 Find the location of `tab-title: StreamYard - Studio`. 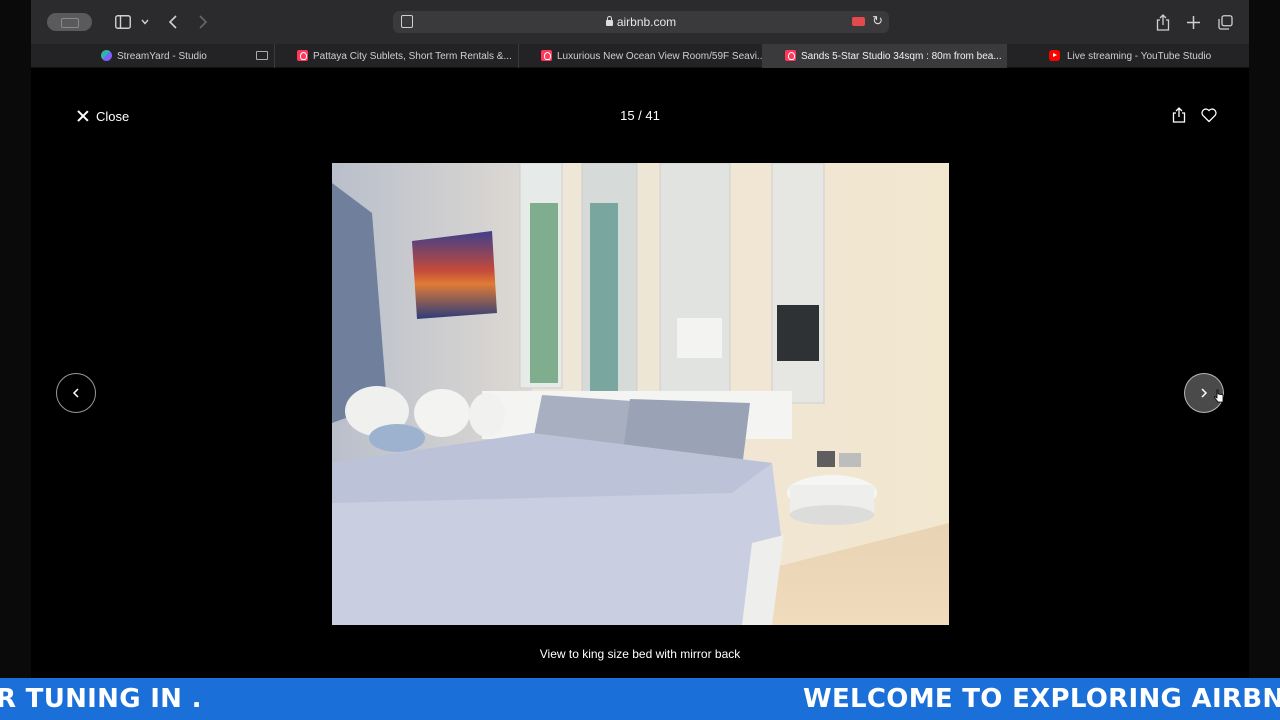

tab-title: StreamYard - Studio is located at coordinates (162, 56).